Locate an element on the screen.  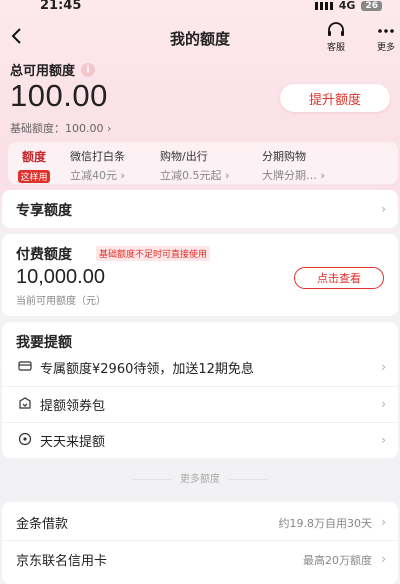
info-icon: i is located at coordinates (88, 69).